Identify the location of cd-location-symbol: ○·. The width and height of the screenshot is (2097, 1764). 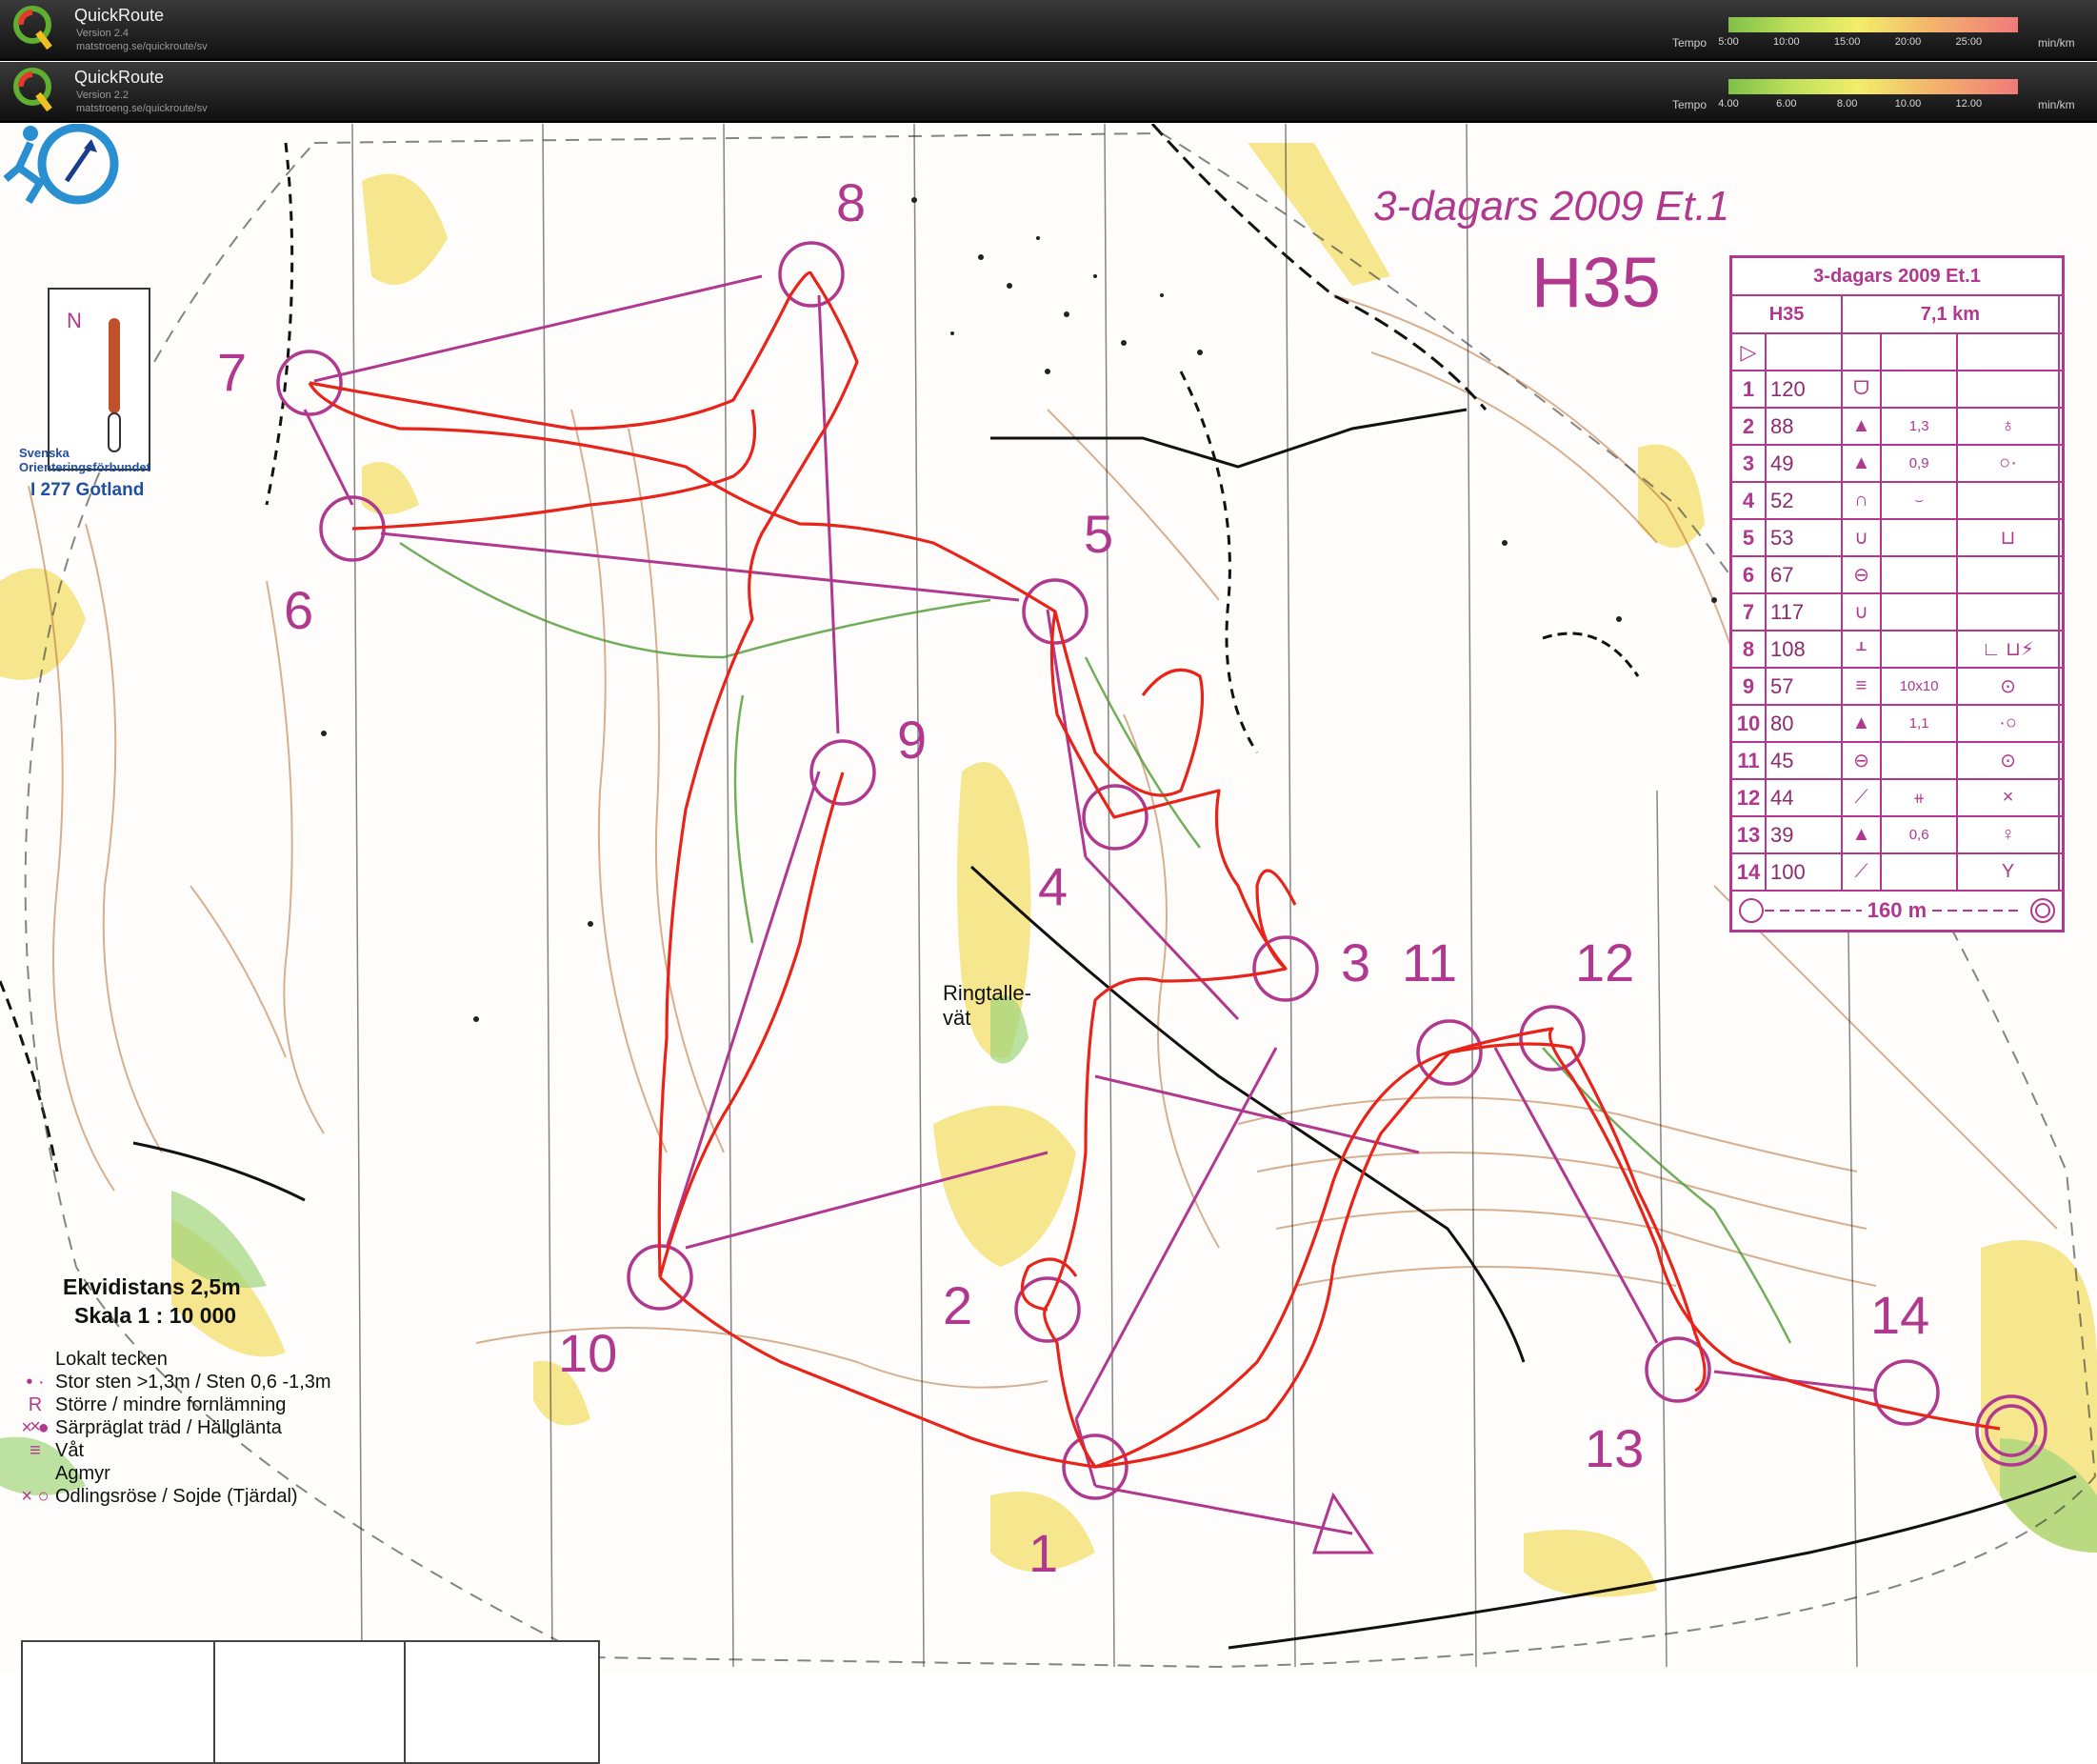
(2008, 463).